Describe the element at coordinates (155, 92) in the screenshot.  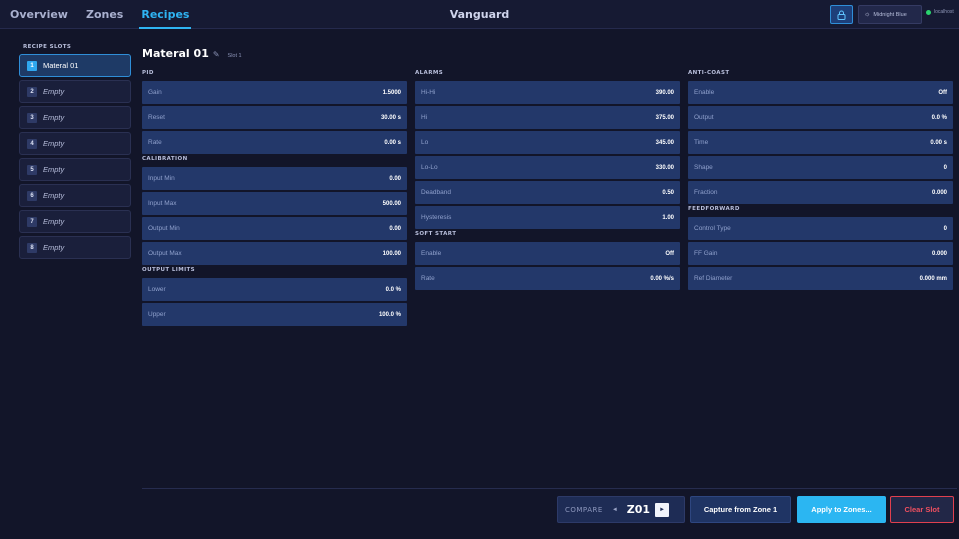
I see `field-label: Gain` at that location.